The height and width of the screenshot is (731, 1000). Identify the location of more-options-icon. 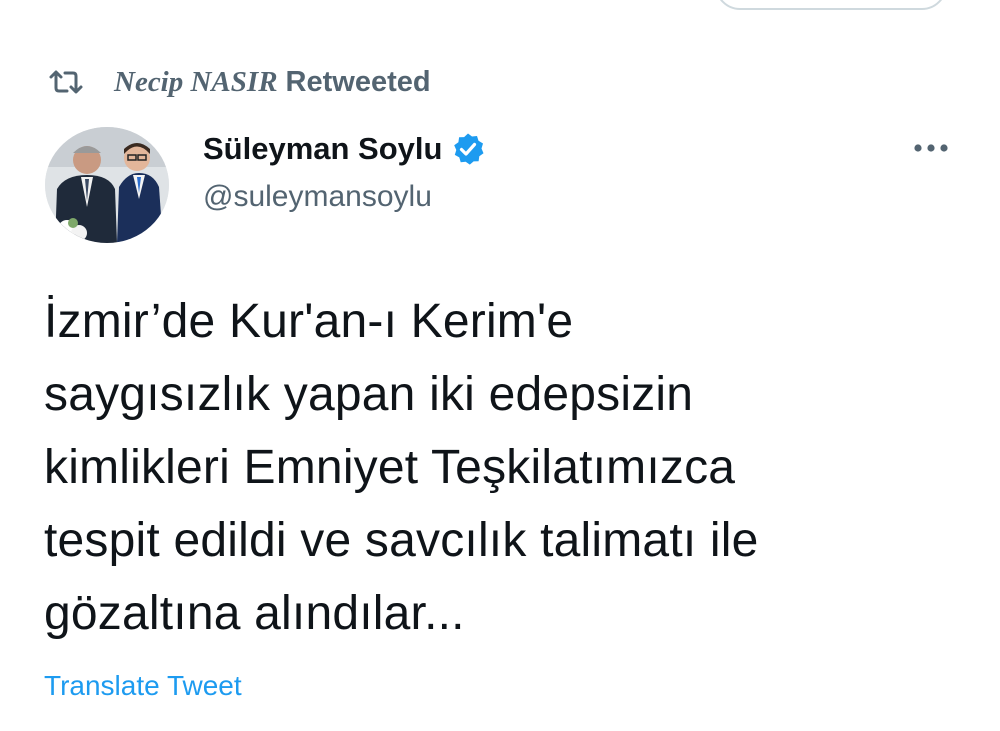
(931, 148).